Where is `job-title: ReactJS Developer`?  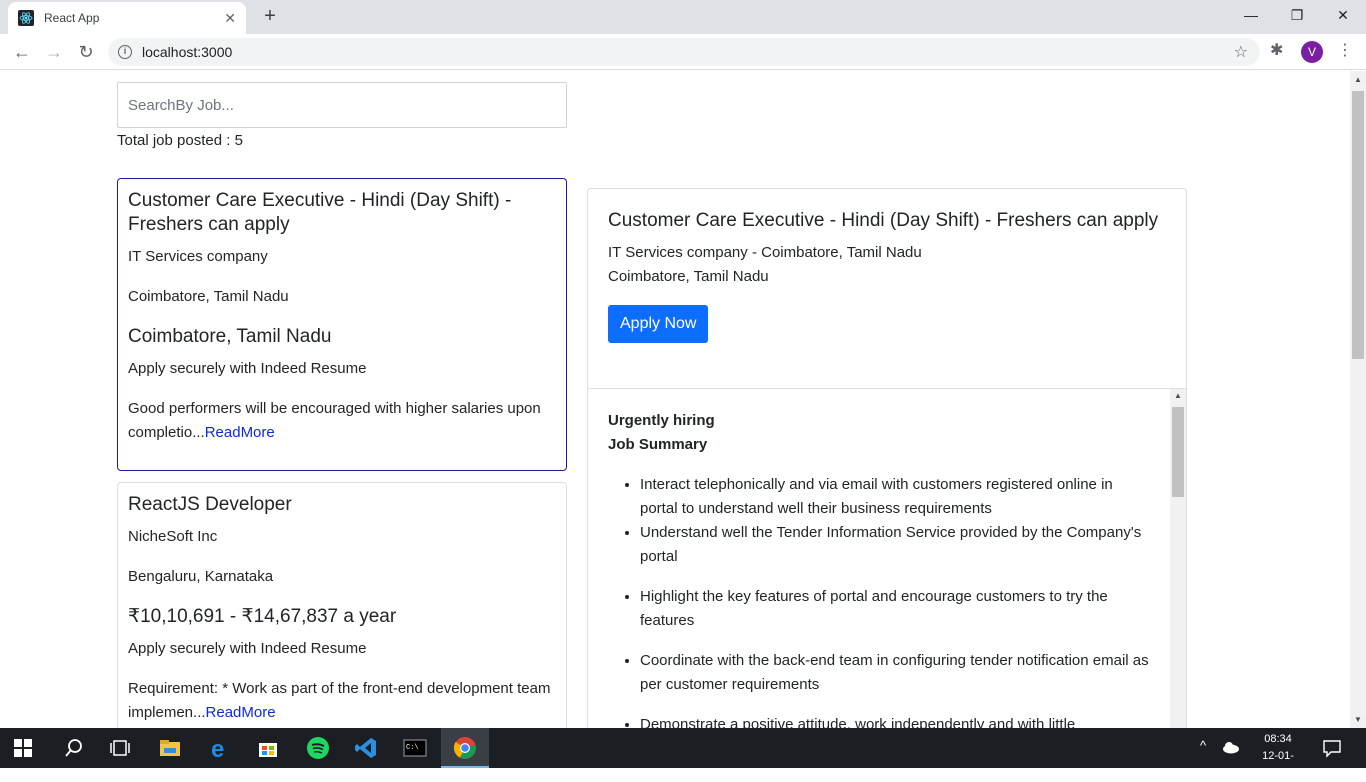
job-title: ReactJS Developer is located at coordinates (210, 504).